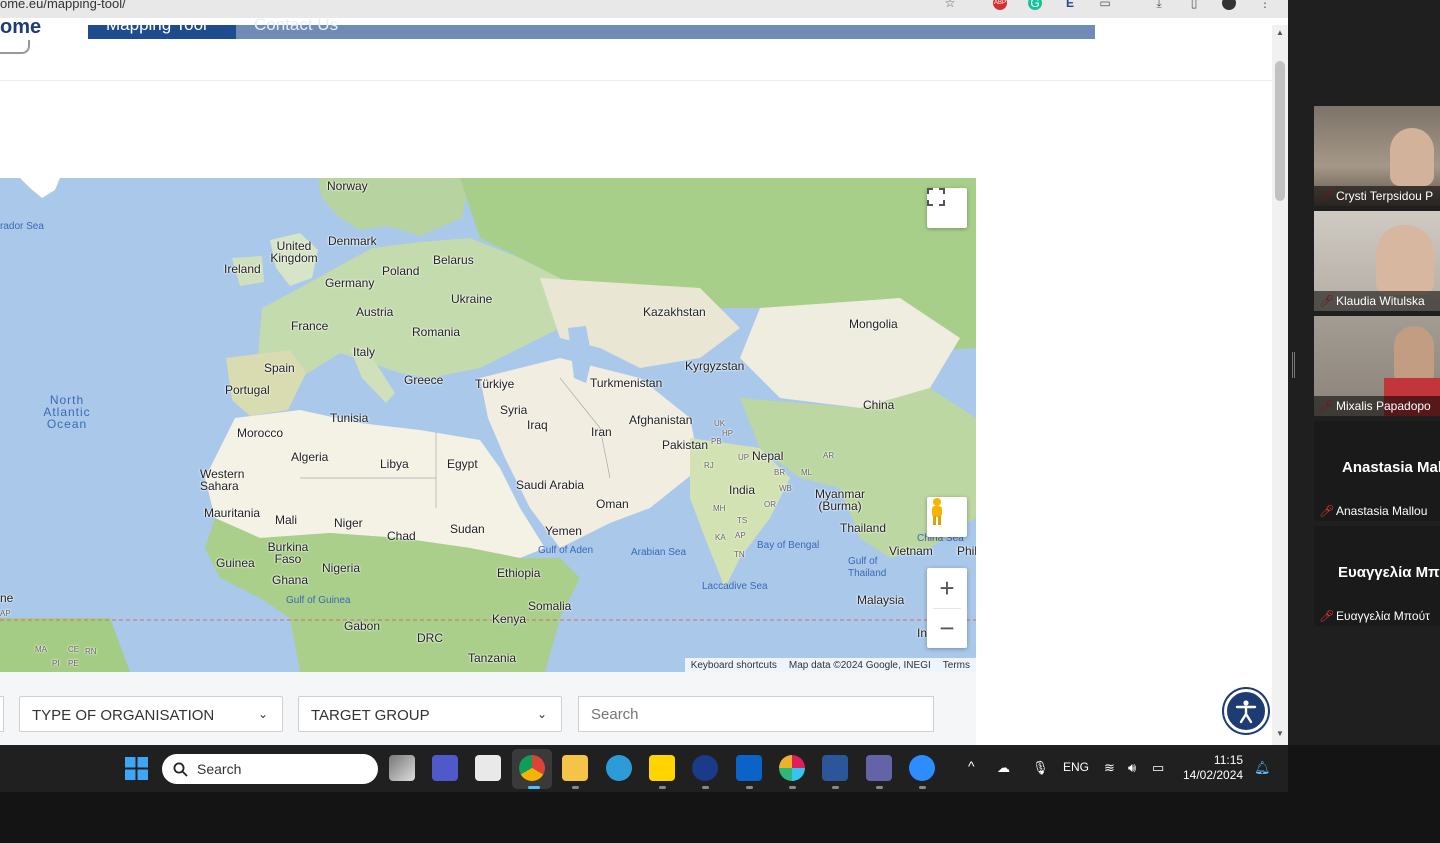 The height and width of the screenshot is (843, 1440). What do you see at coordinates (835, 768) in the screenshot?
I see `word-icon` at bounding box center [835, 768].